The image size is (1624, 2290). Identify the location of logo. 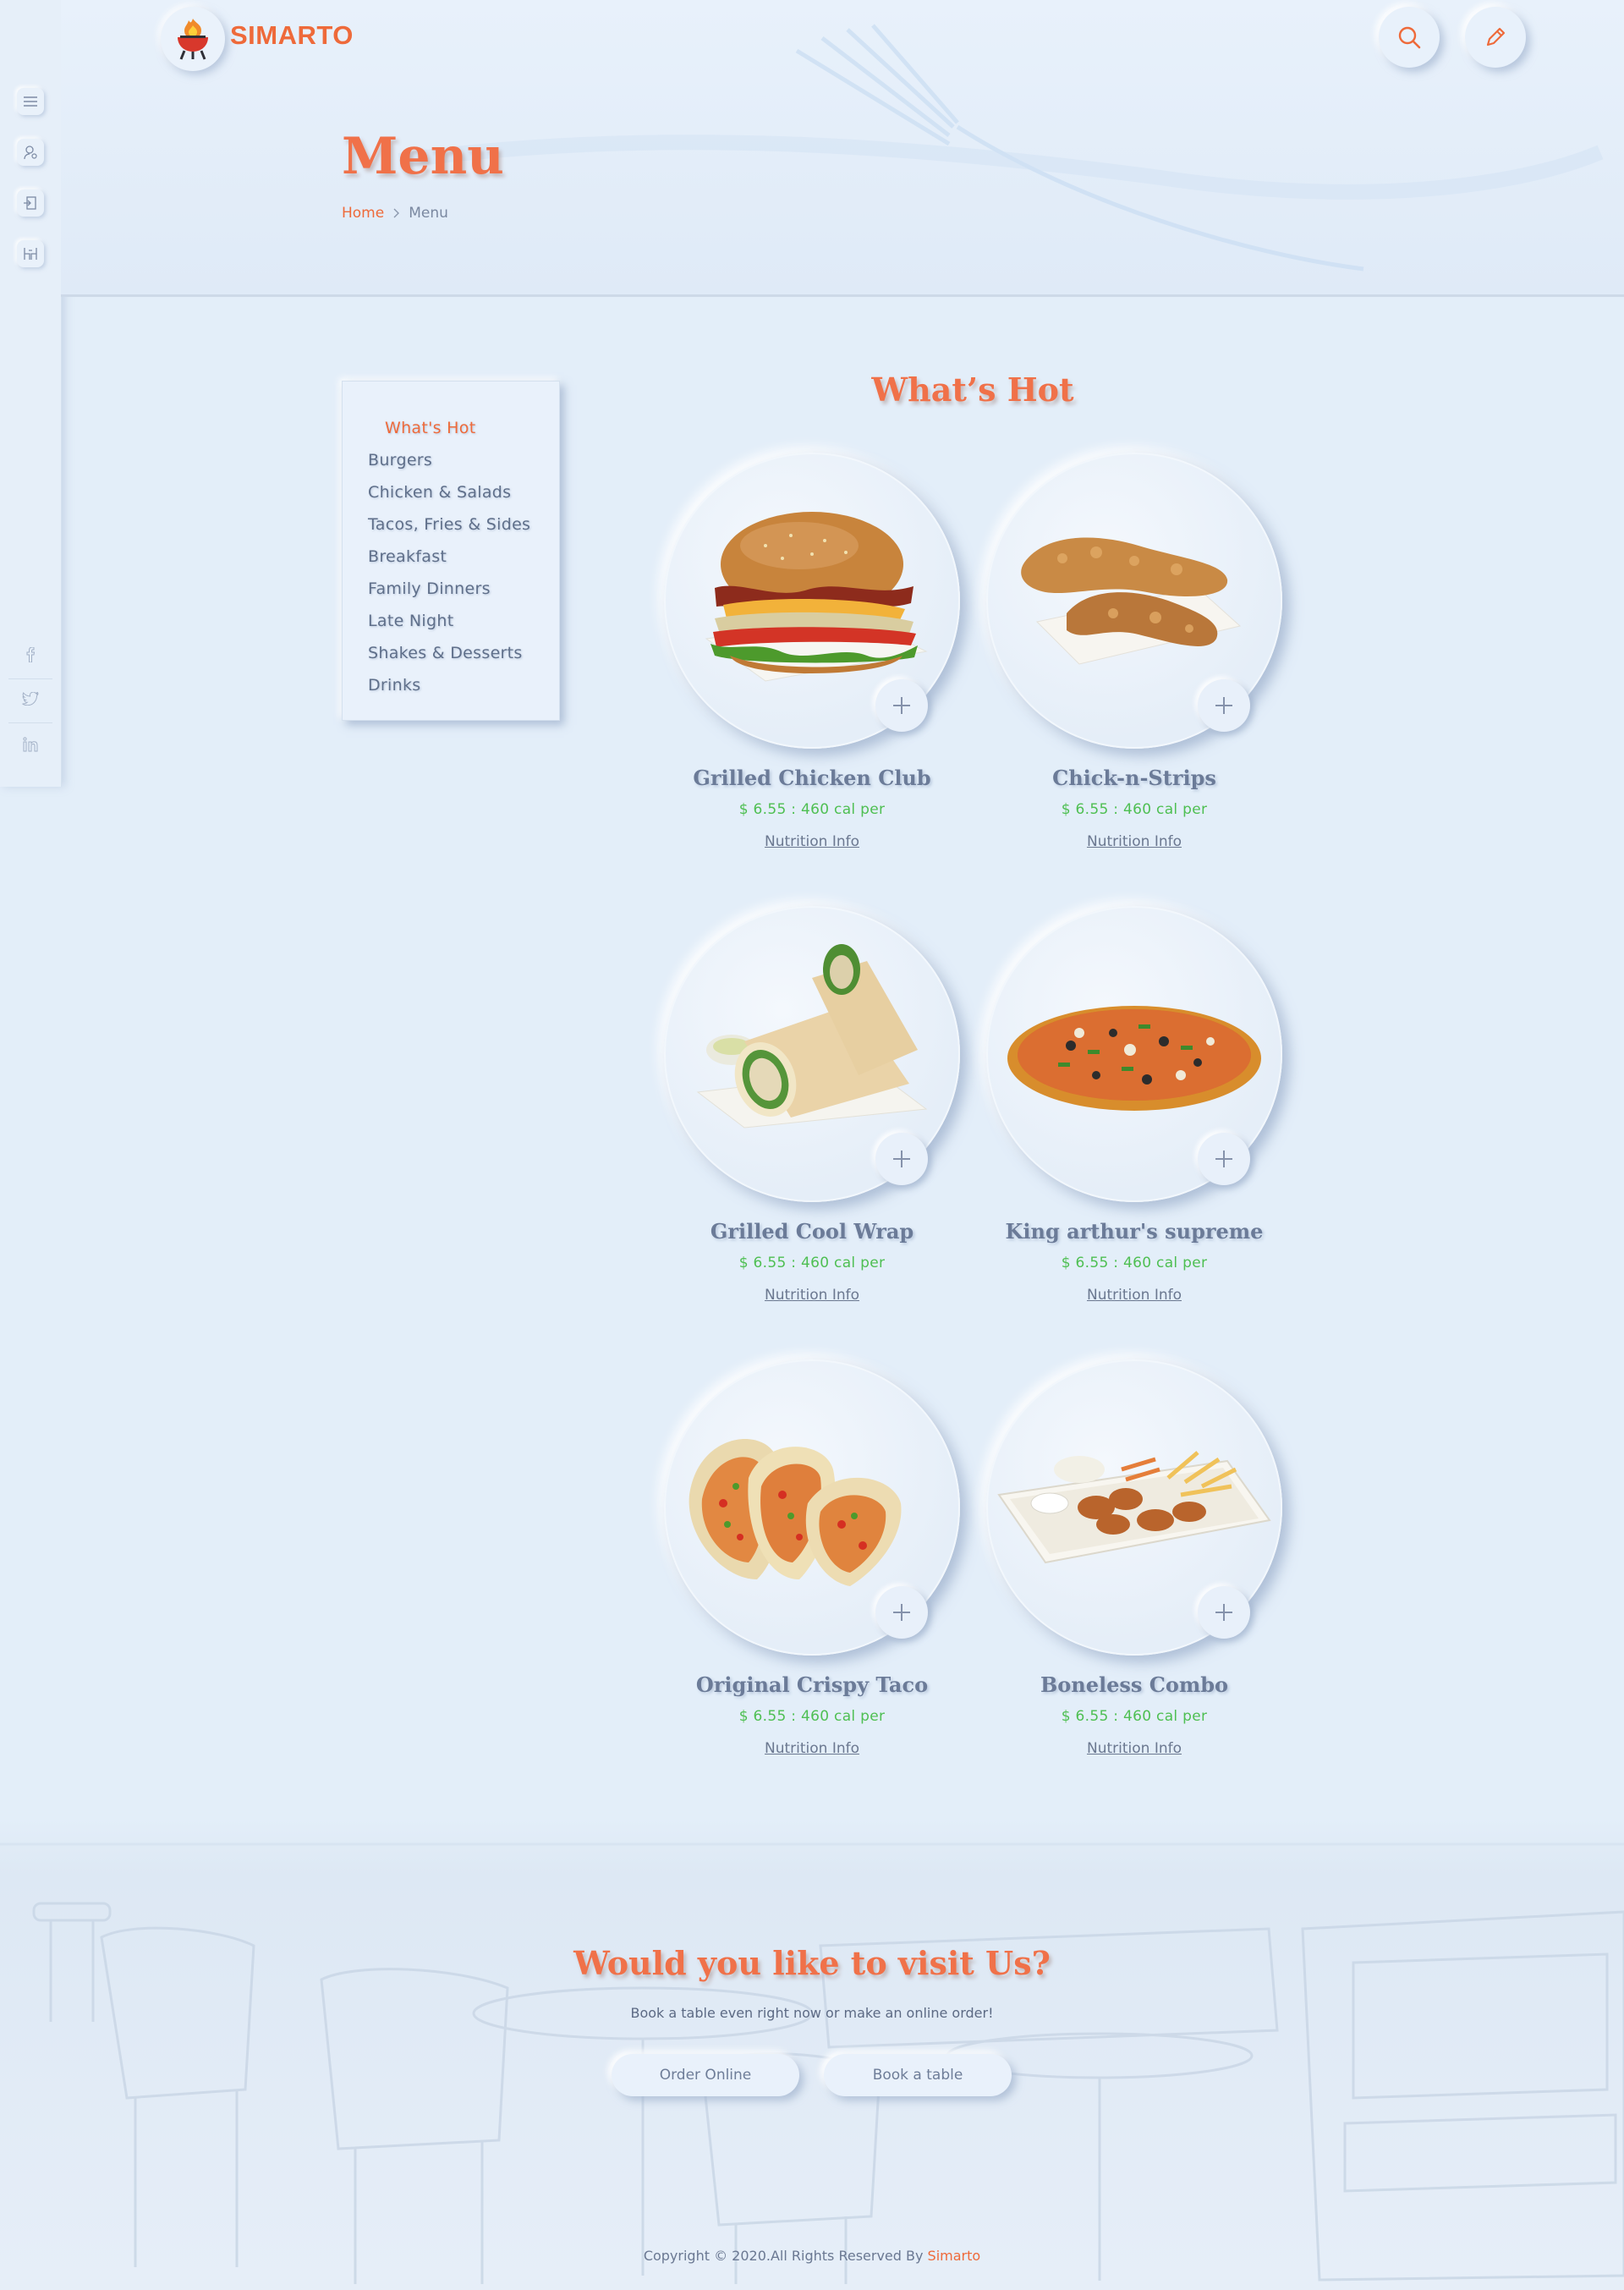
(193, 39).